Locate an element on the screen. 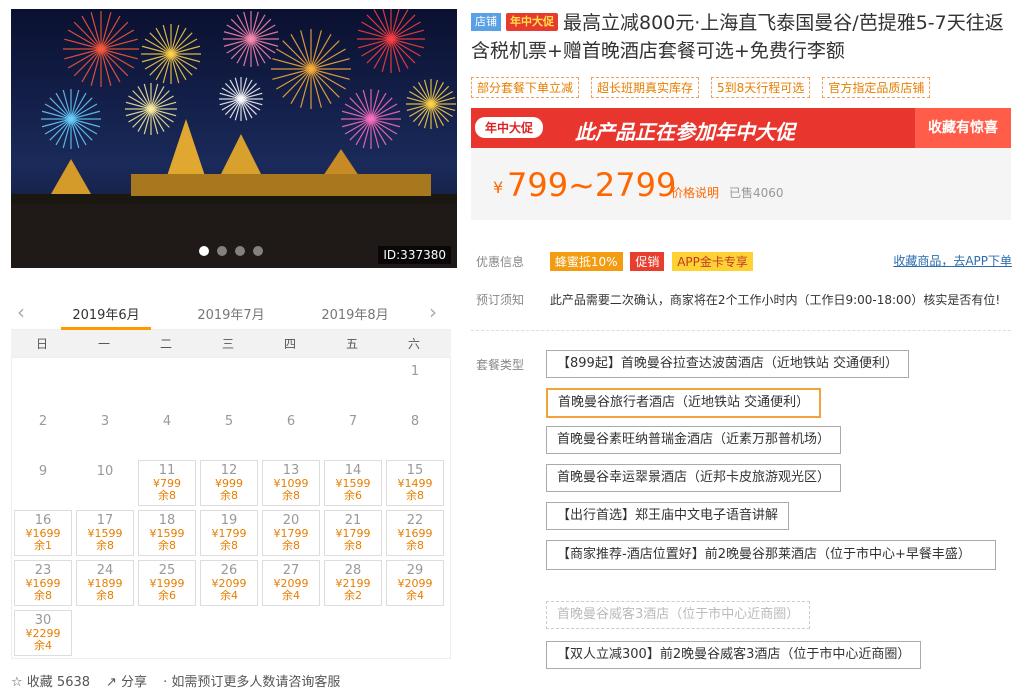 The width and height of the screenshot is (1013, 690). package-label-text: 套餐类型 is located at coordinates (500, 365).